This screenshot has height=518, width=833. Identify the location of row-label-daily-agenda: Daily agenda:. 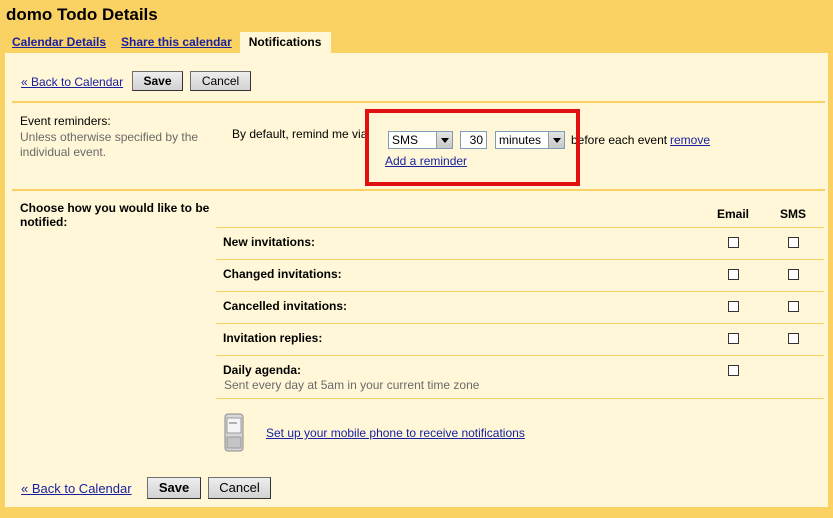
(262, 370).